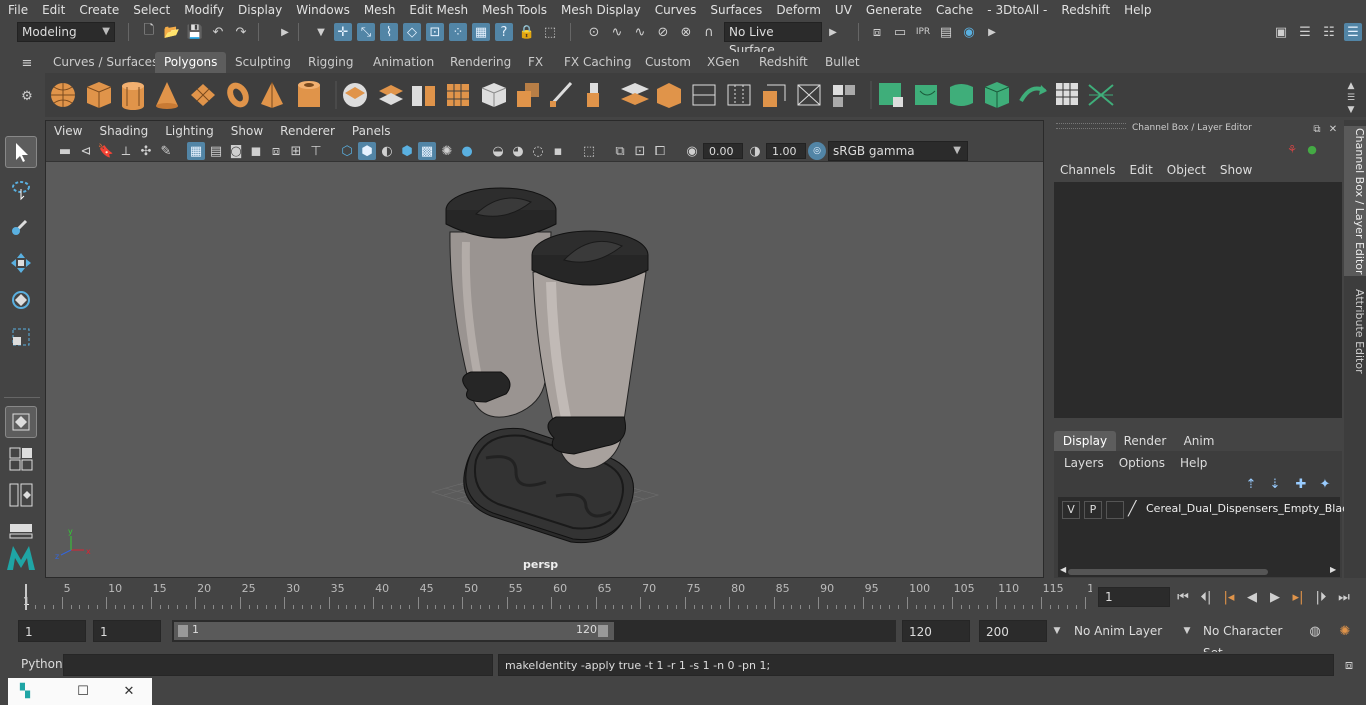  What do you see at coordinates (458, 95) in the screenshot?
I see `smooth-icon` at bounding box center [458, 95].